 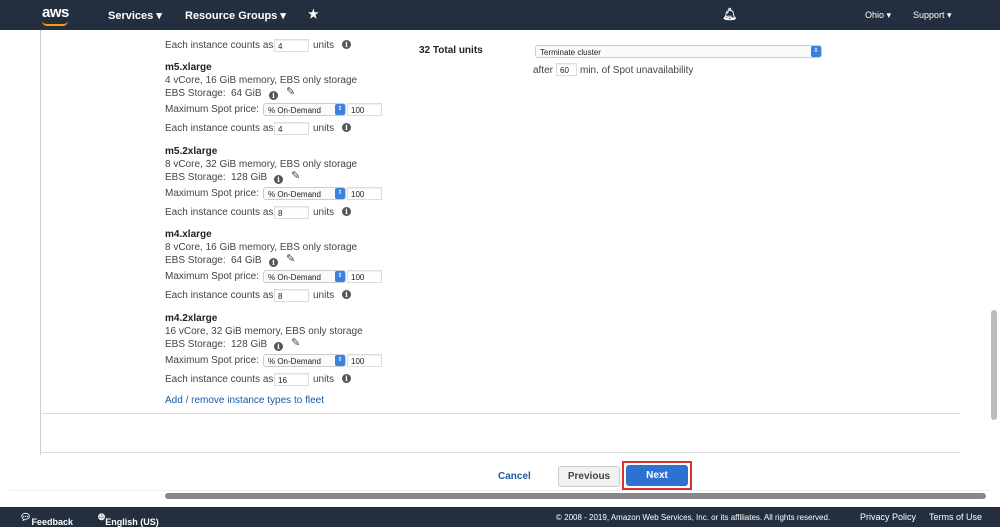 I want to click on language-selector: 🌐︎ English (US), so click(x=128, y=519).